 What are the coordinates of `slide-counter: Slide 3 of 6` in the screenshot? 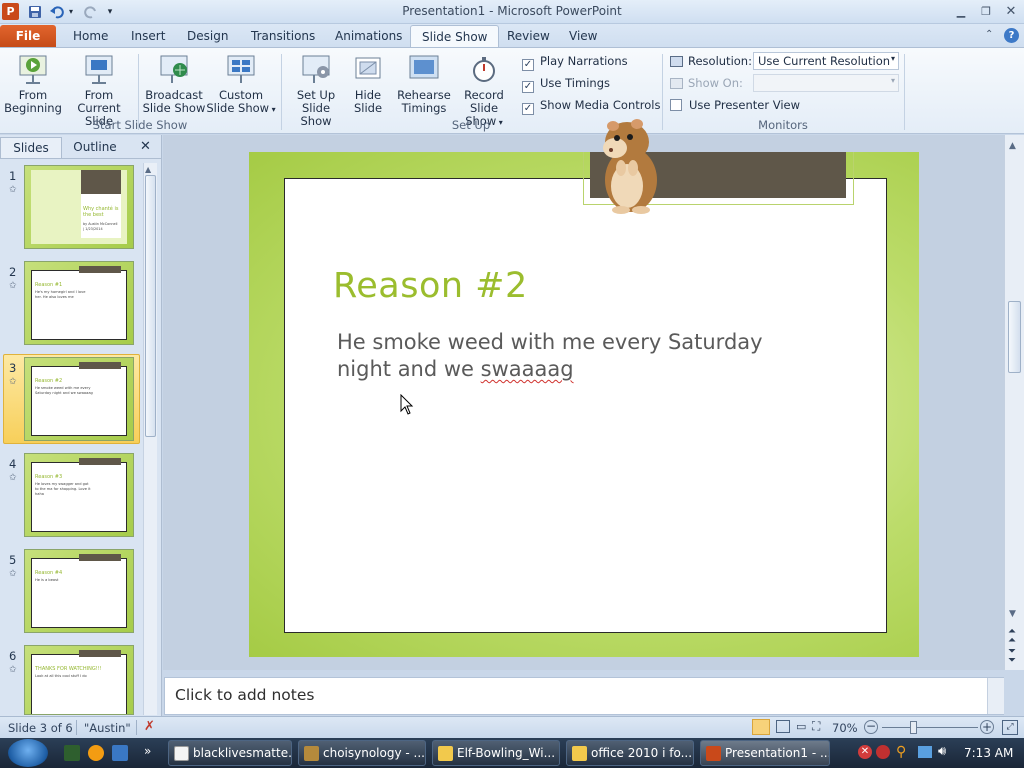 It's located at (40, 728).